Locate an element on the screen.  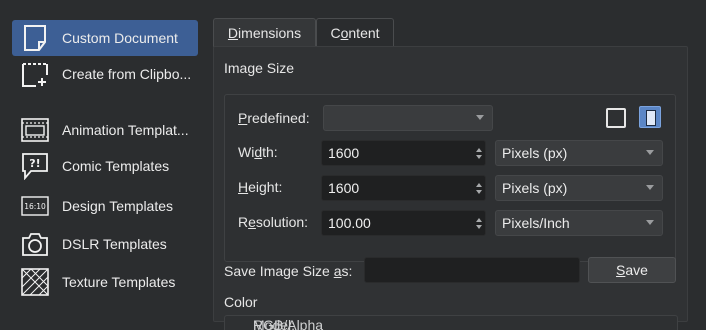
aspect-ratio-icon: 16:10 is located at coordinates (35, 206).